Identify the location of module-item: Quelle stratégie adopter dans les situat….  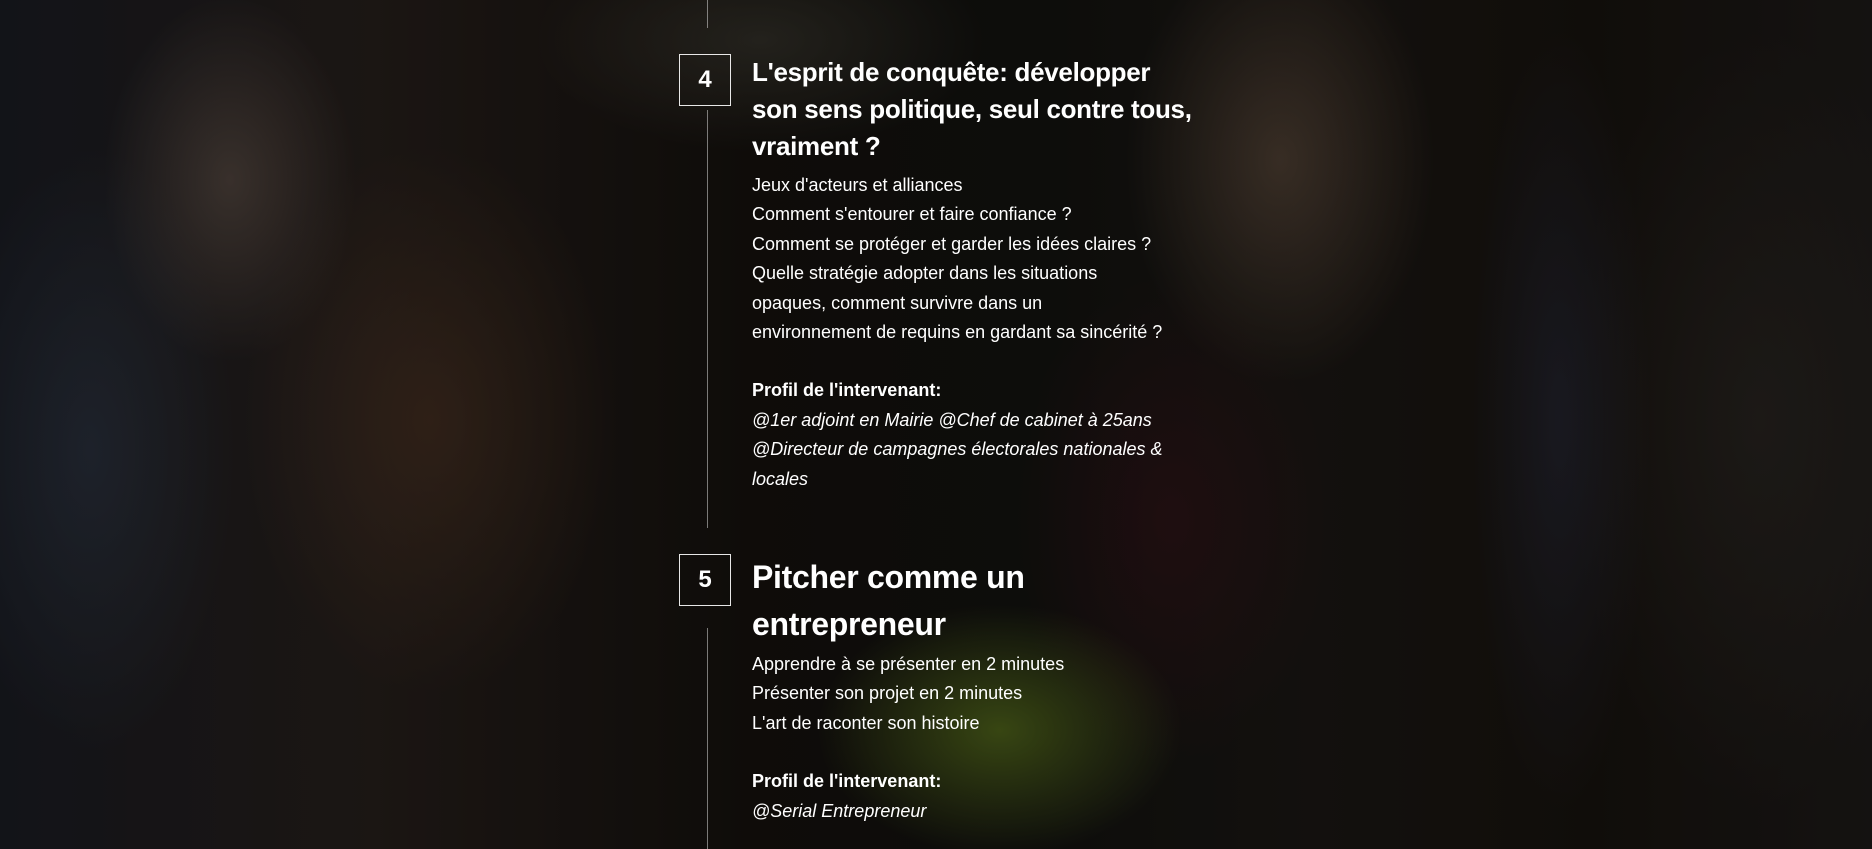
(925, 273).